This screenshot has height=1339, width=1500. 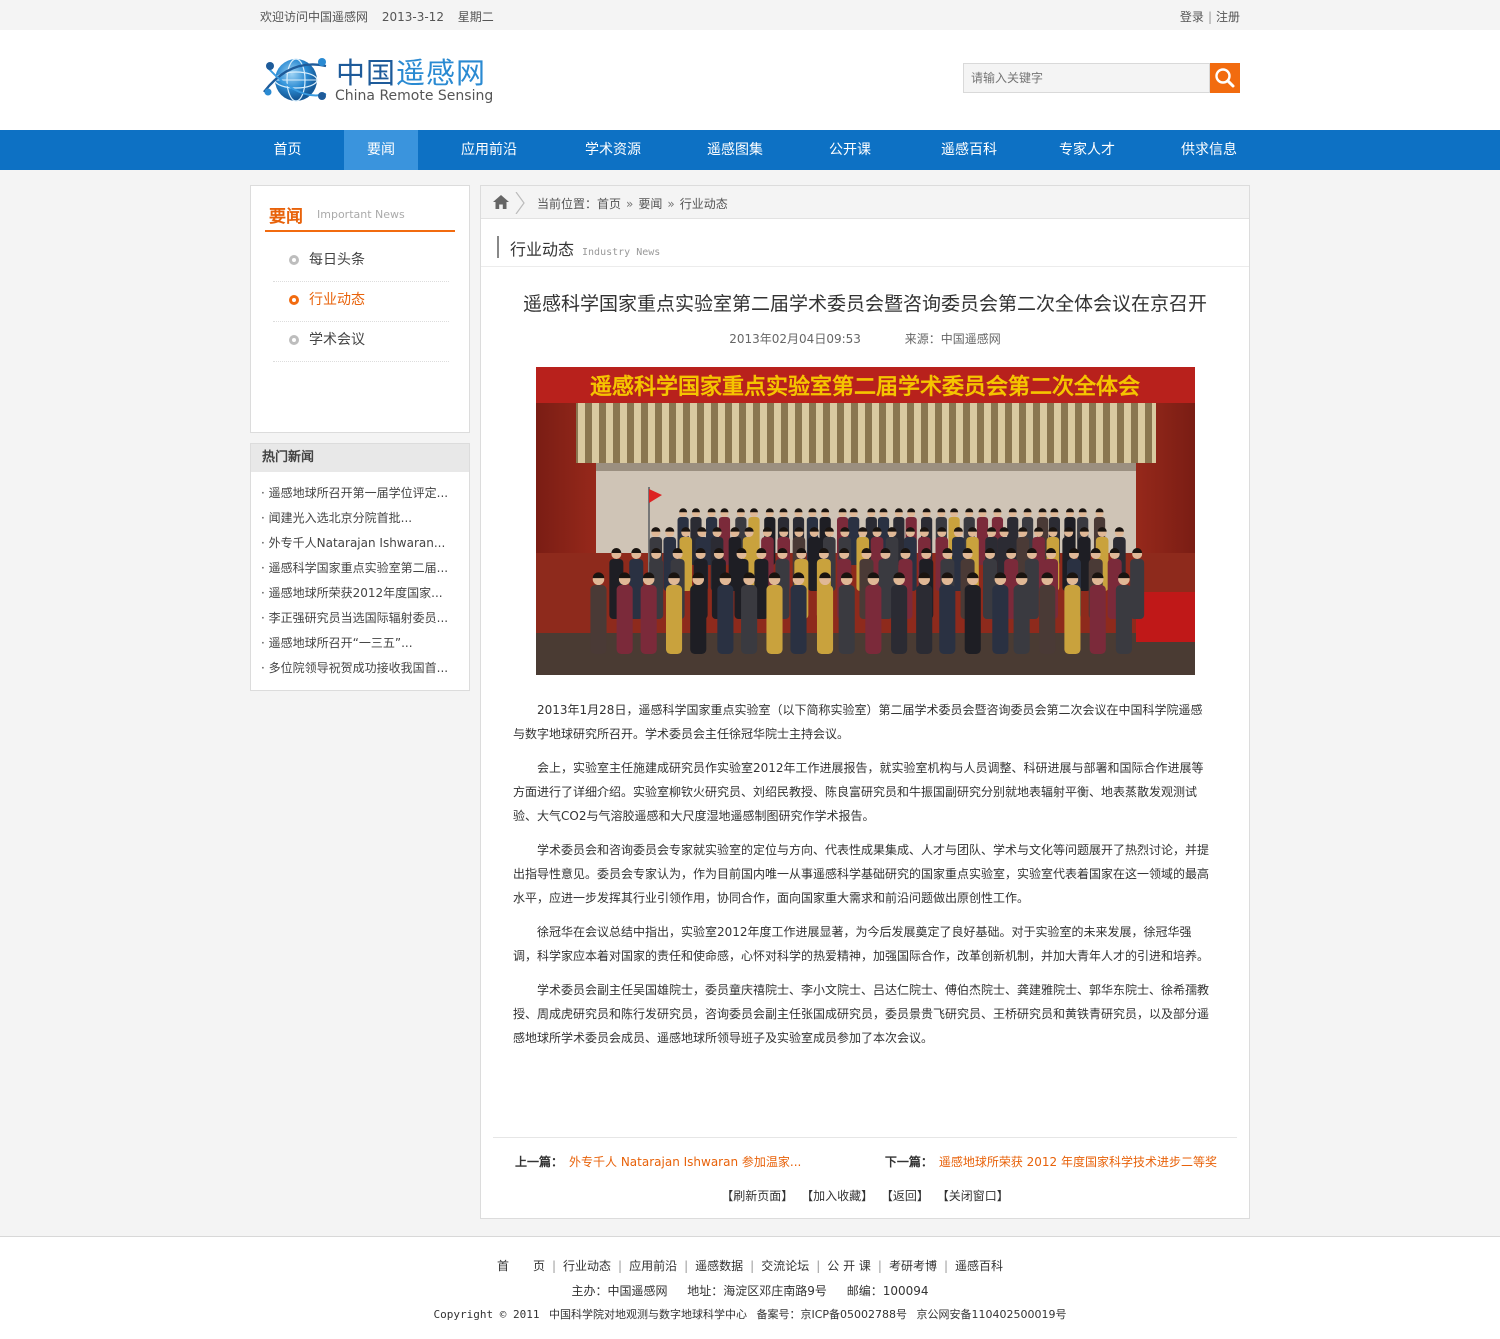 What do you see at coordinates (287, 150) in the screenshot?
I see `nav-item-home: 首页` at bounding box center [287, 150].